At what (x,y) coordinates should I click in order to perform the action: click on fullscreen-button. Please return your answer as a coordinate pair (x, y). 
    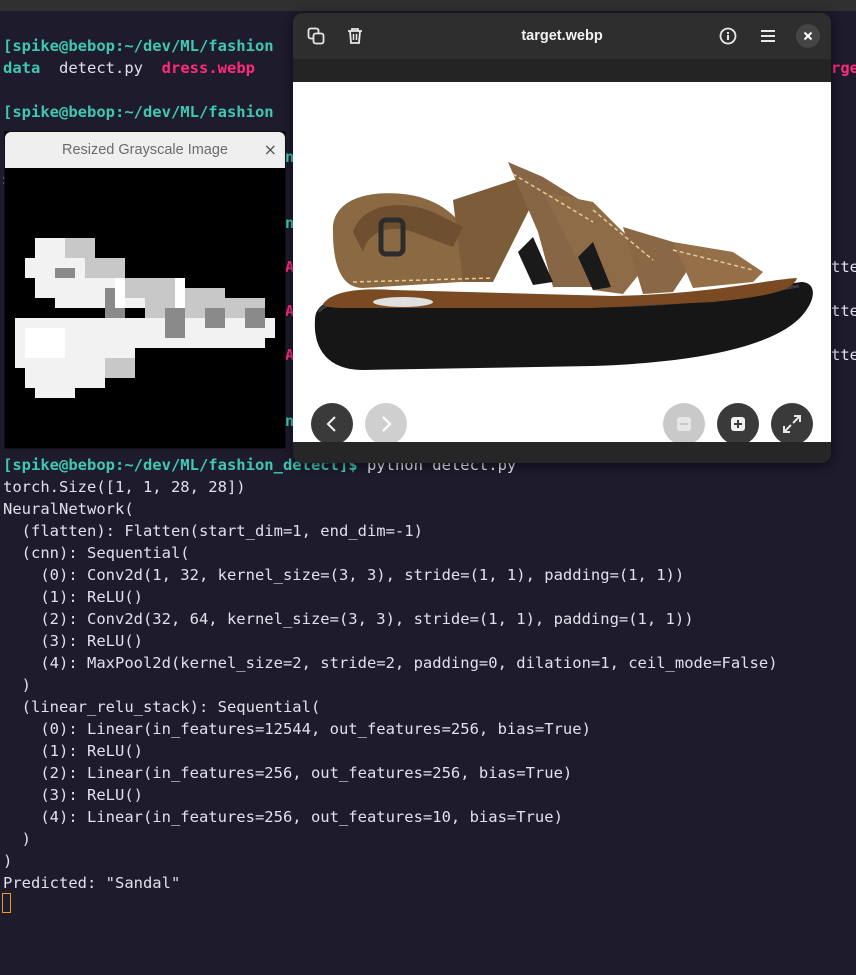
    Looking at the image, I should click on (792, 424).